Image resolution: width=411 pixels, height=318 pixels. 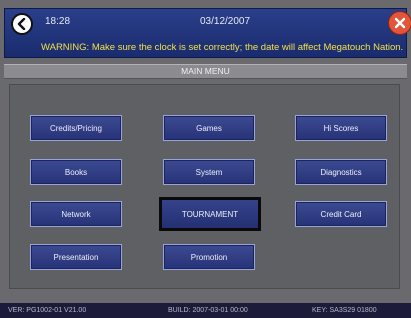 I want to click on network-button: Network, so click(x=76, y=214).